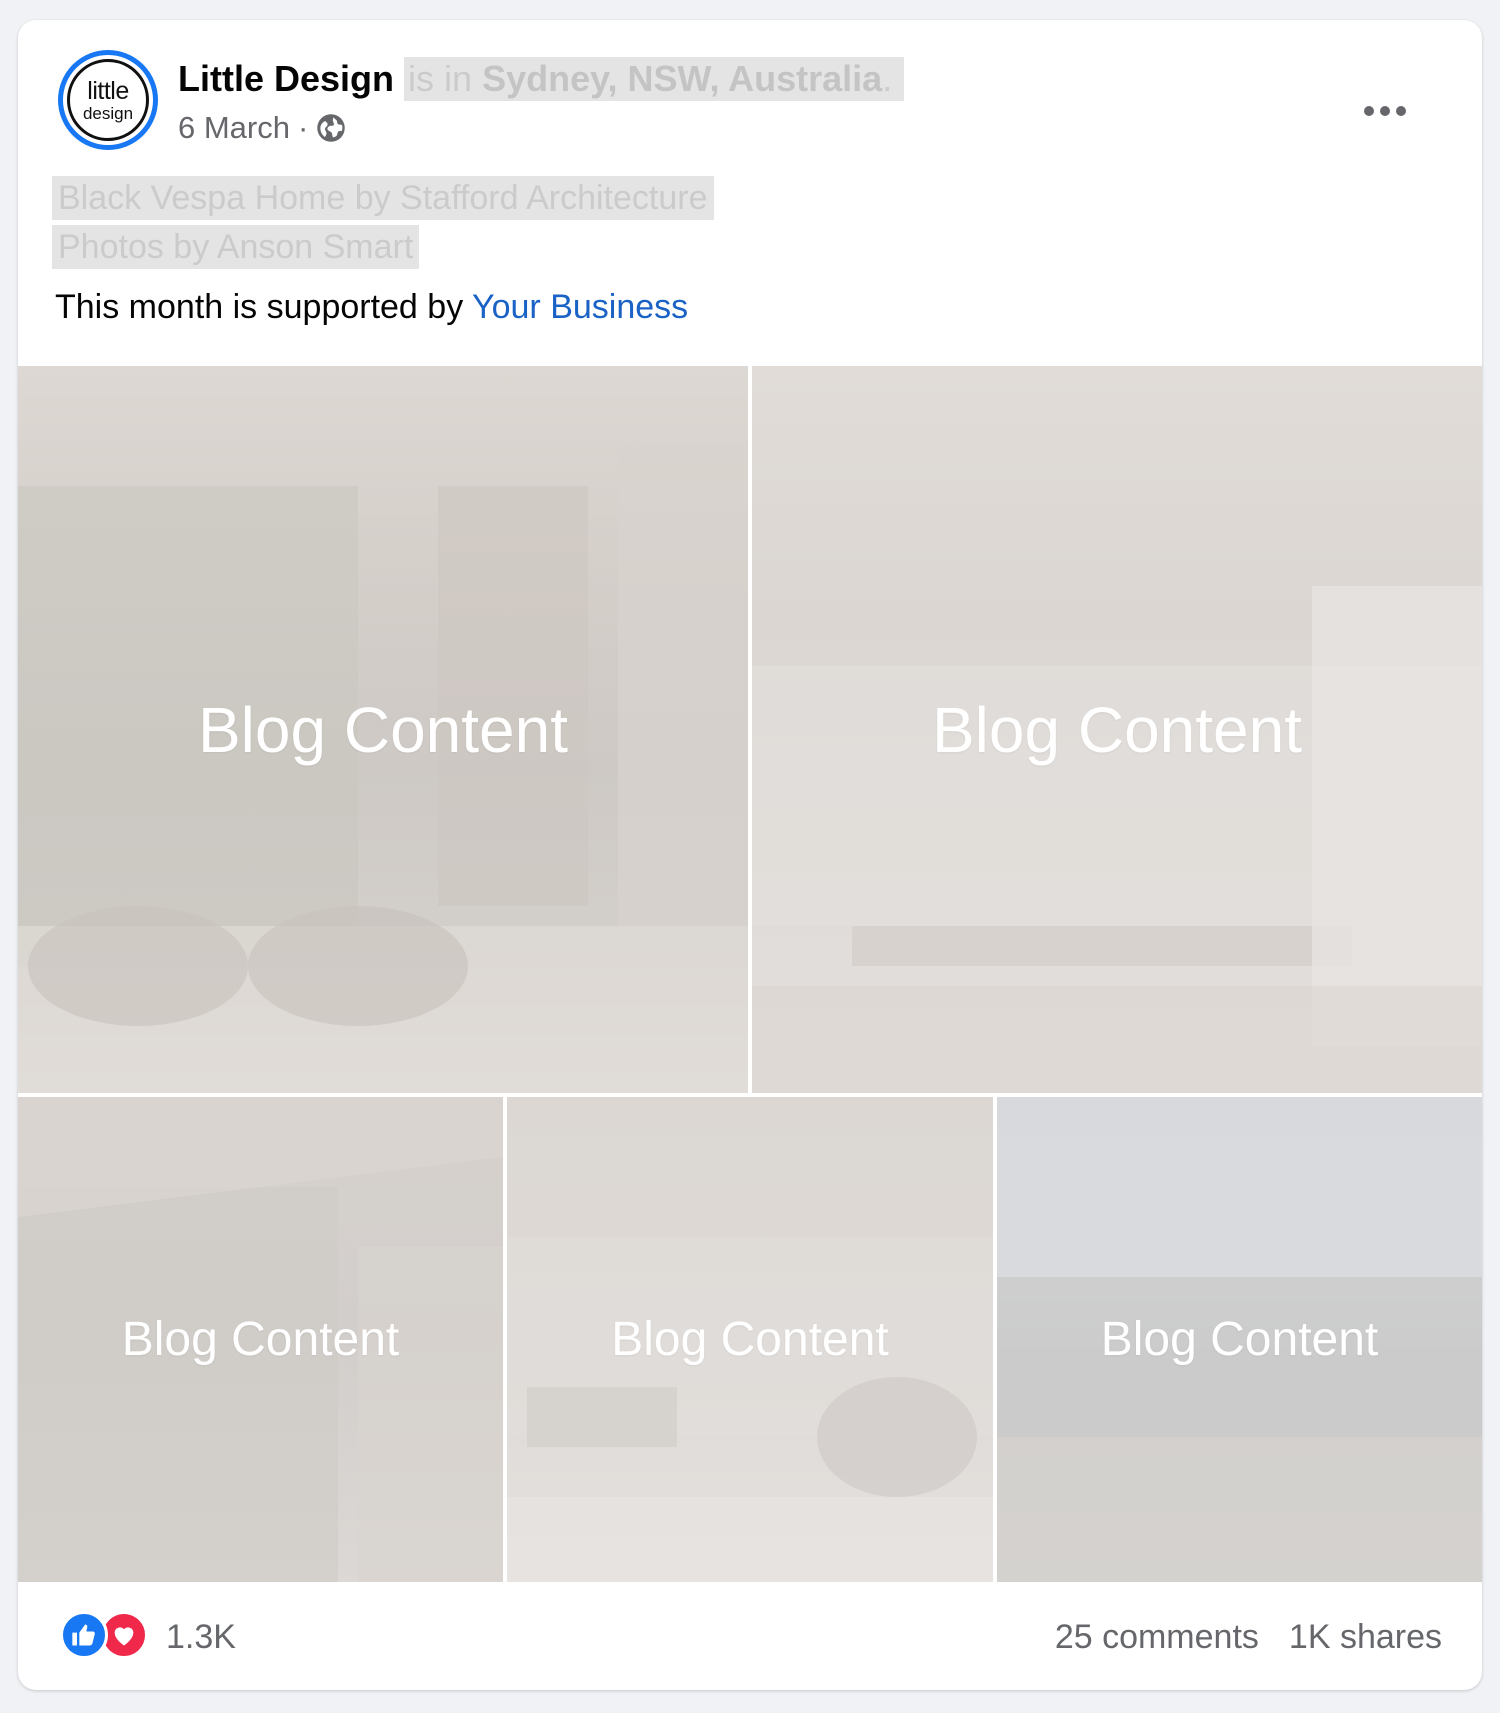  Describe the element at coordinates (750, 1636) in the screenshot. I see `post-footer: 1.3K 25 comments 1K shares` at that location.